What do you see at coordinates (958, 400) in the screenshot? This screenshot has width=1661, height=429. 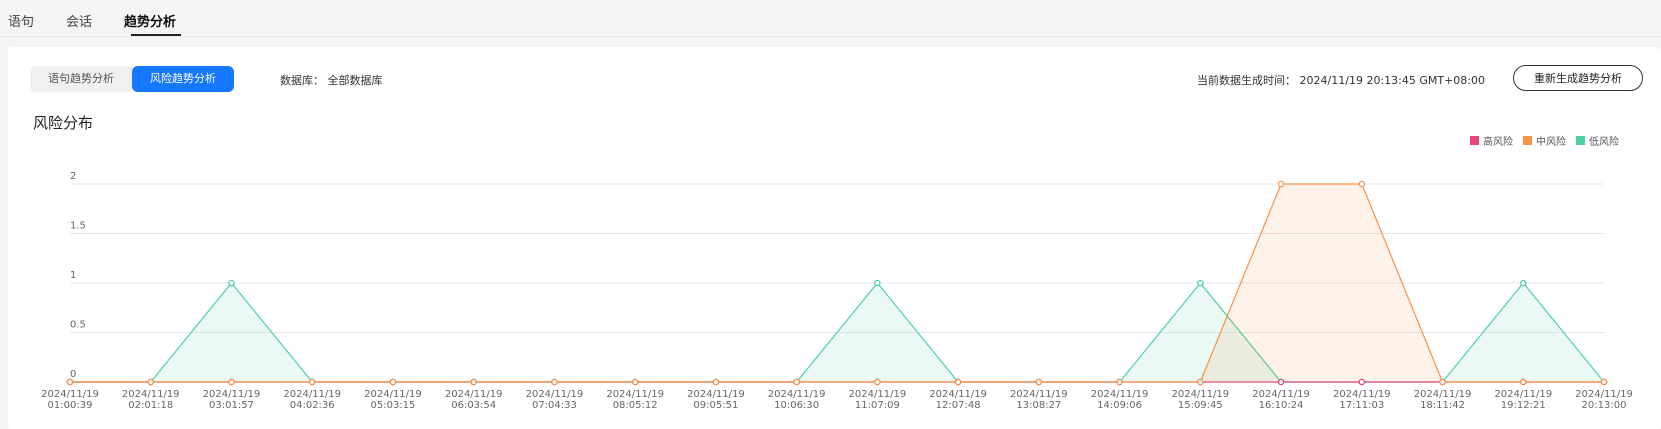 I see `x-tick-label: 2024/11/19 12:07:48` at bounding box center [958, 400].